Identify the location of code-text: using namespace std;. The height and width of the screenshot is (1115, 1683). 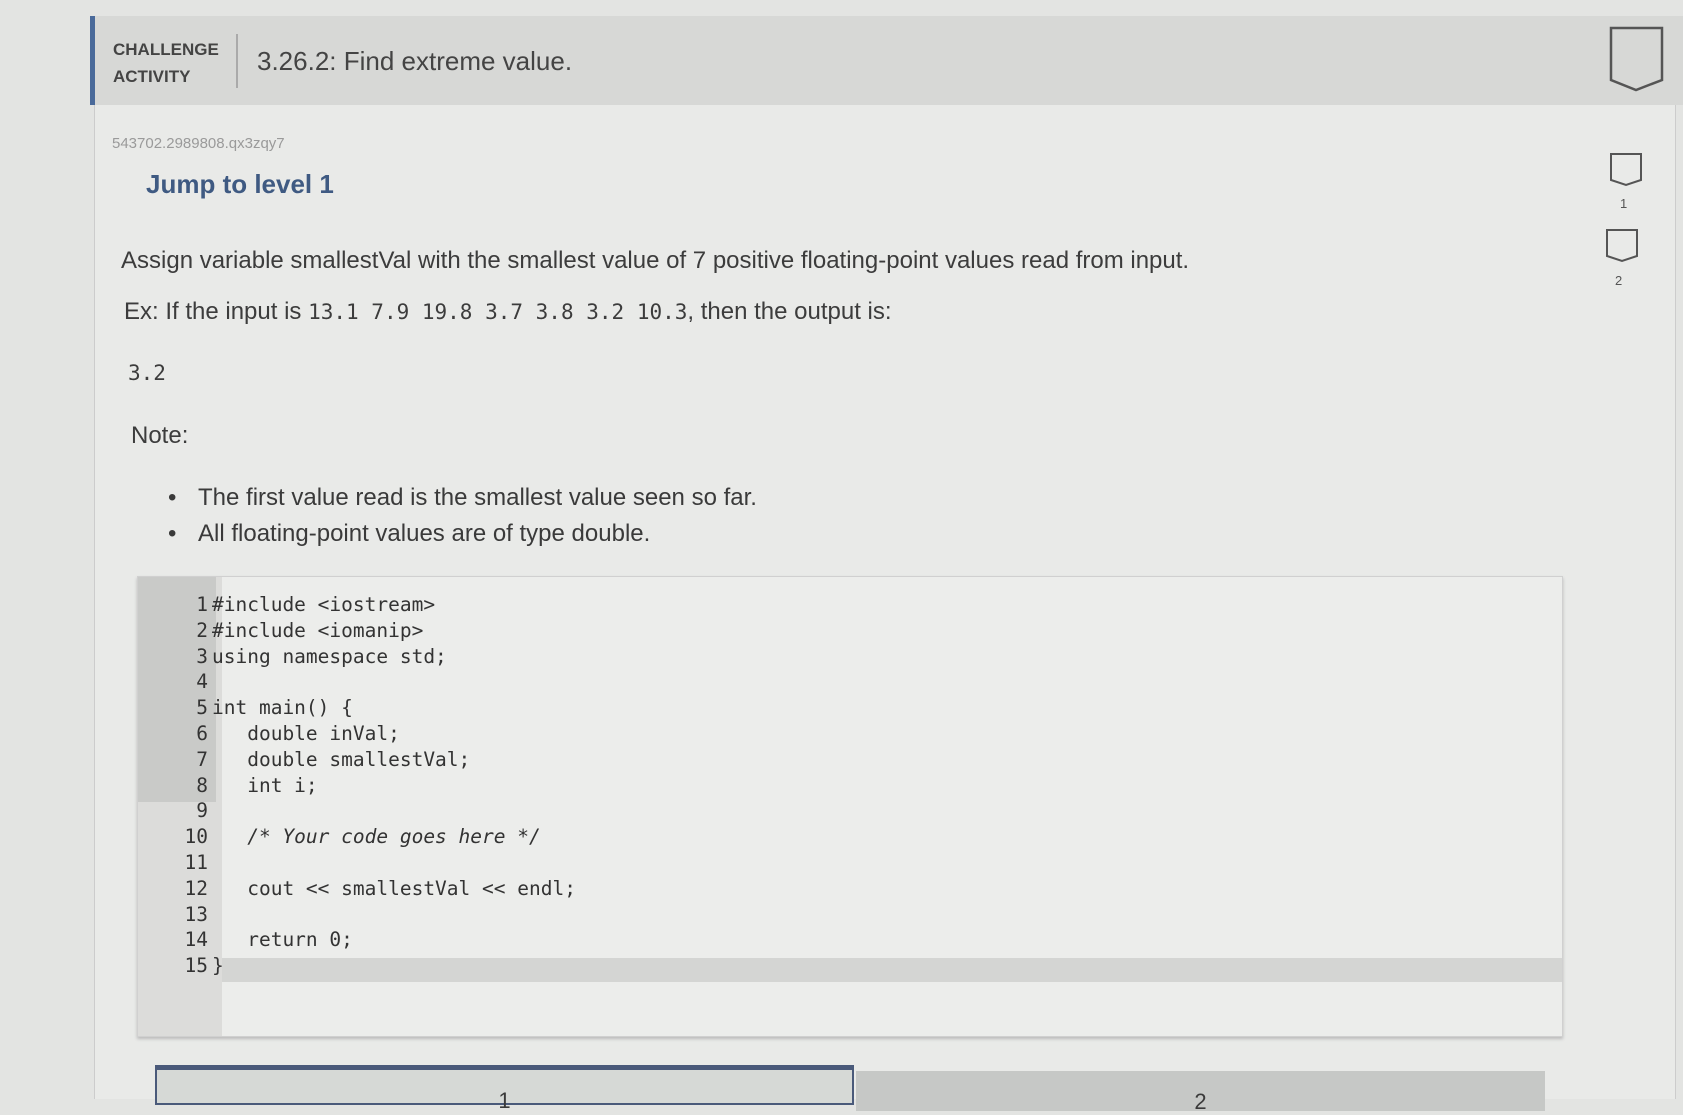
(329, 656).